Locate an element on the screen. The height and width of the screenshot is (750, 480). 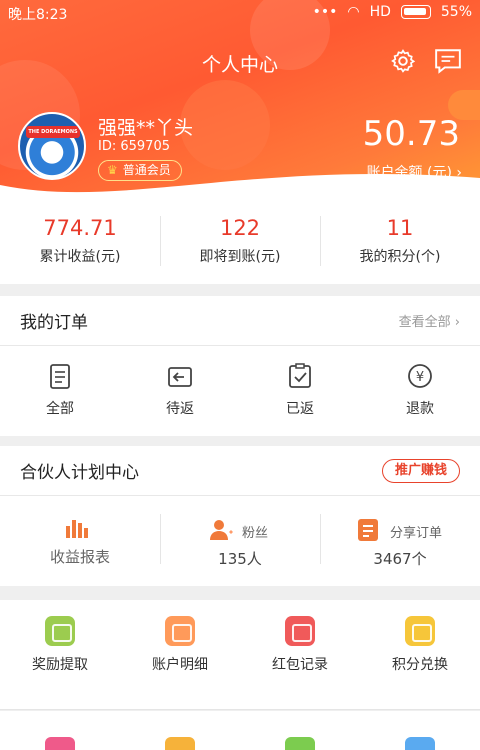
earnings-stats: 774.71 累计收益(元) 122 即将到账(元) 11 我的积分(个) is located at coordinates (240, 241).